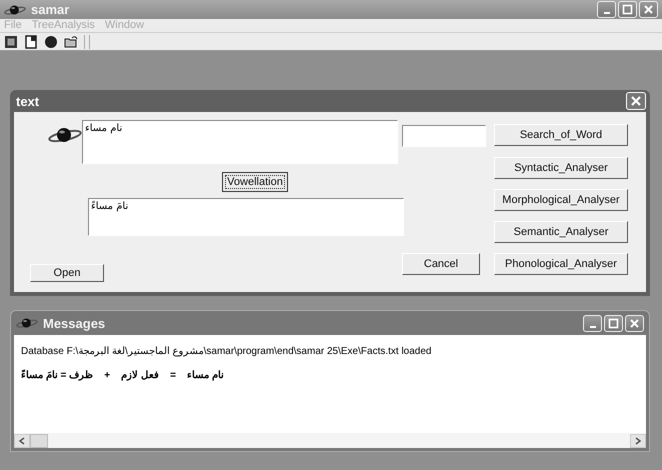 Image resolution: width=662 pixels, height=470 pixels. Describe the element at coordinates (441, 264) in the screenshot. I see `cancel-button: Cancel` at that location.